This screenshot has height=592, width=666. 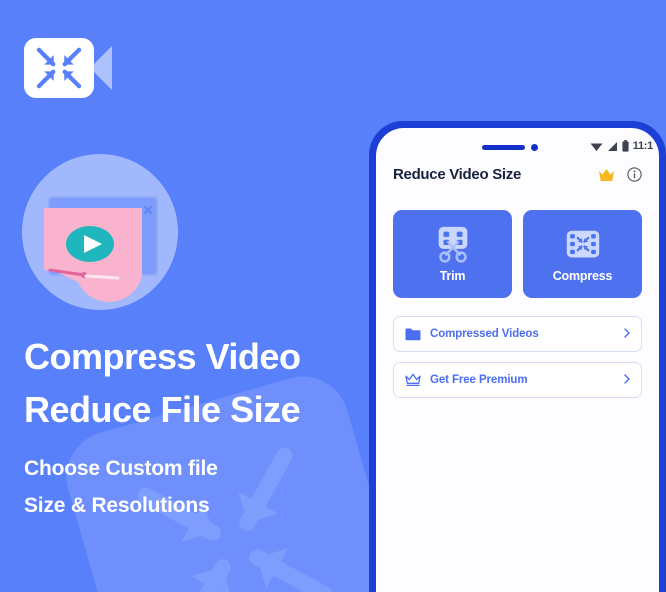 I want to click on row-label: Get Free Premium, so click(x=479, y=380).